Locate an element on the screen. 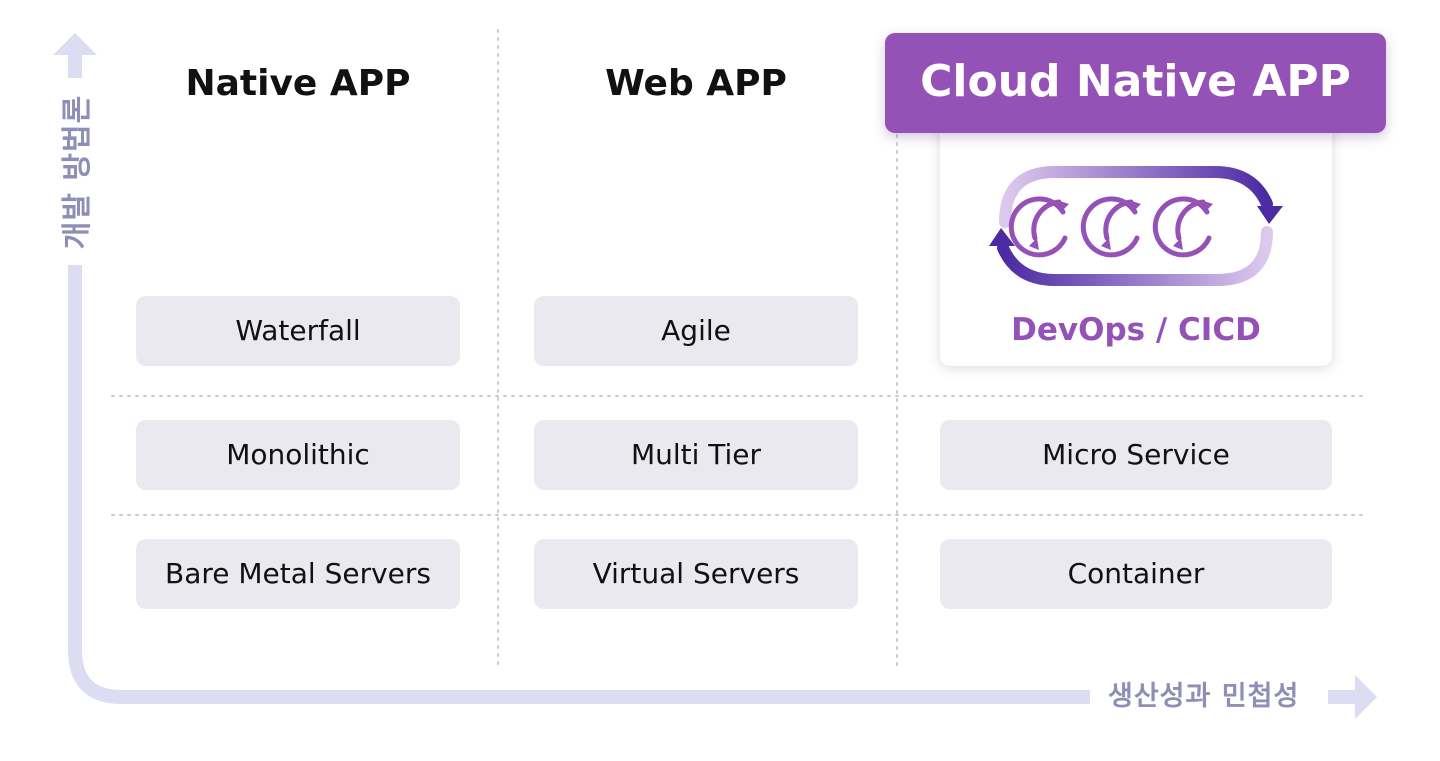 The image size is (1440, 761). x-axis-label: 생산성과 민첩성 is located at coordinates (1204, 696).